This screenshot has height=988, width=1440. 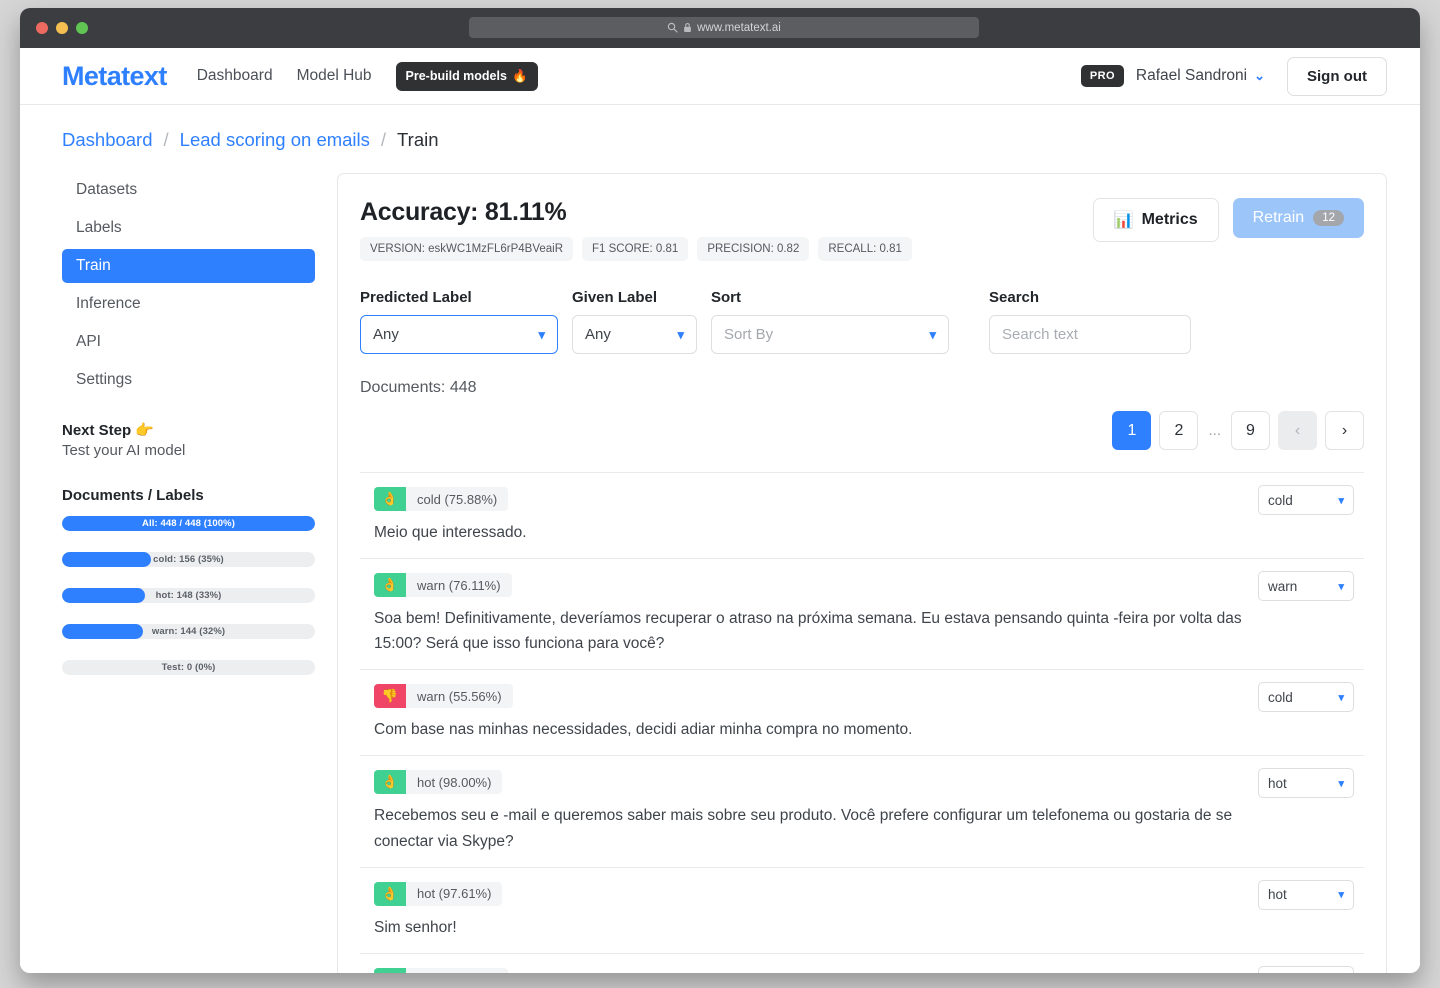 I want to click on filter-search: Search, so click(x=1090, y=321).